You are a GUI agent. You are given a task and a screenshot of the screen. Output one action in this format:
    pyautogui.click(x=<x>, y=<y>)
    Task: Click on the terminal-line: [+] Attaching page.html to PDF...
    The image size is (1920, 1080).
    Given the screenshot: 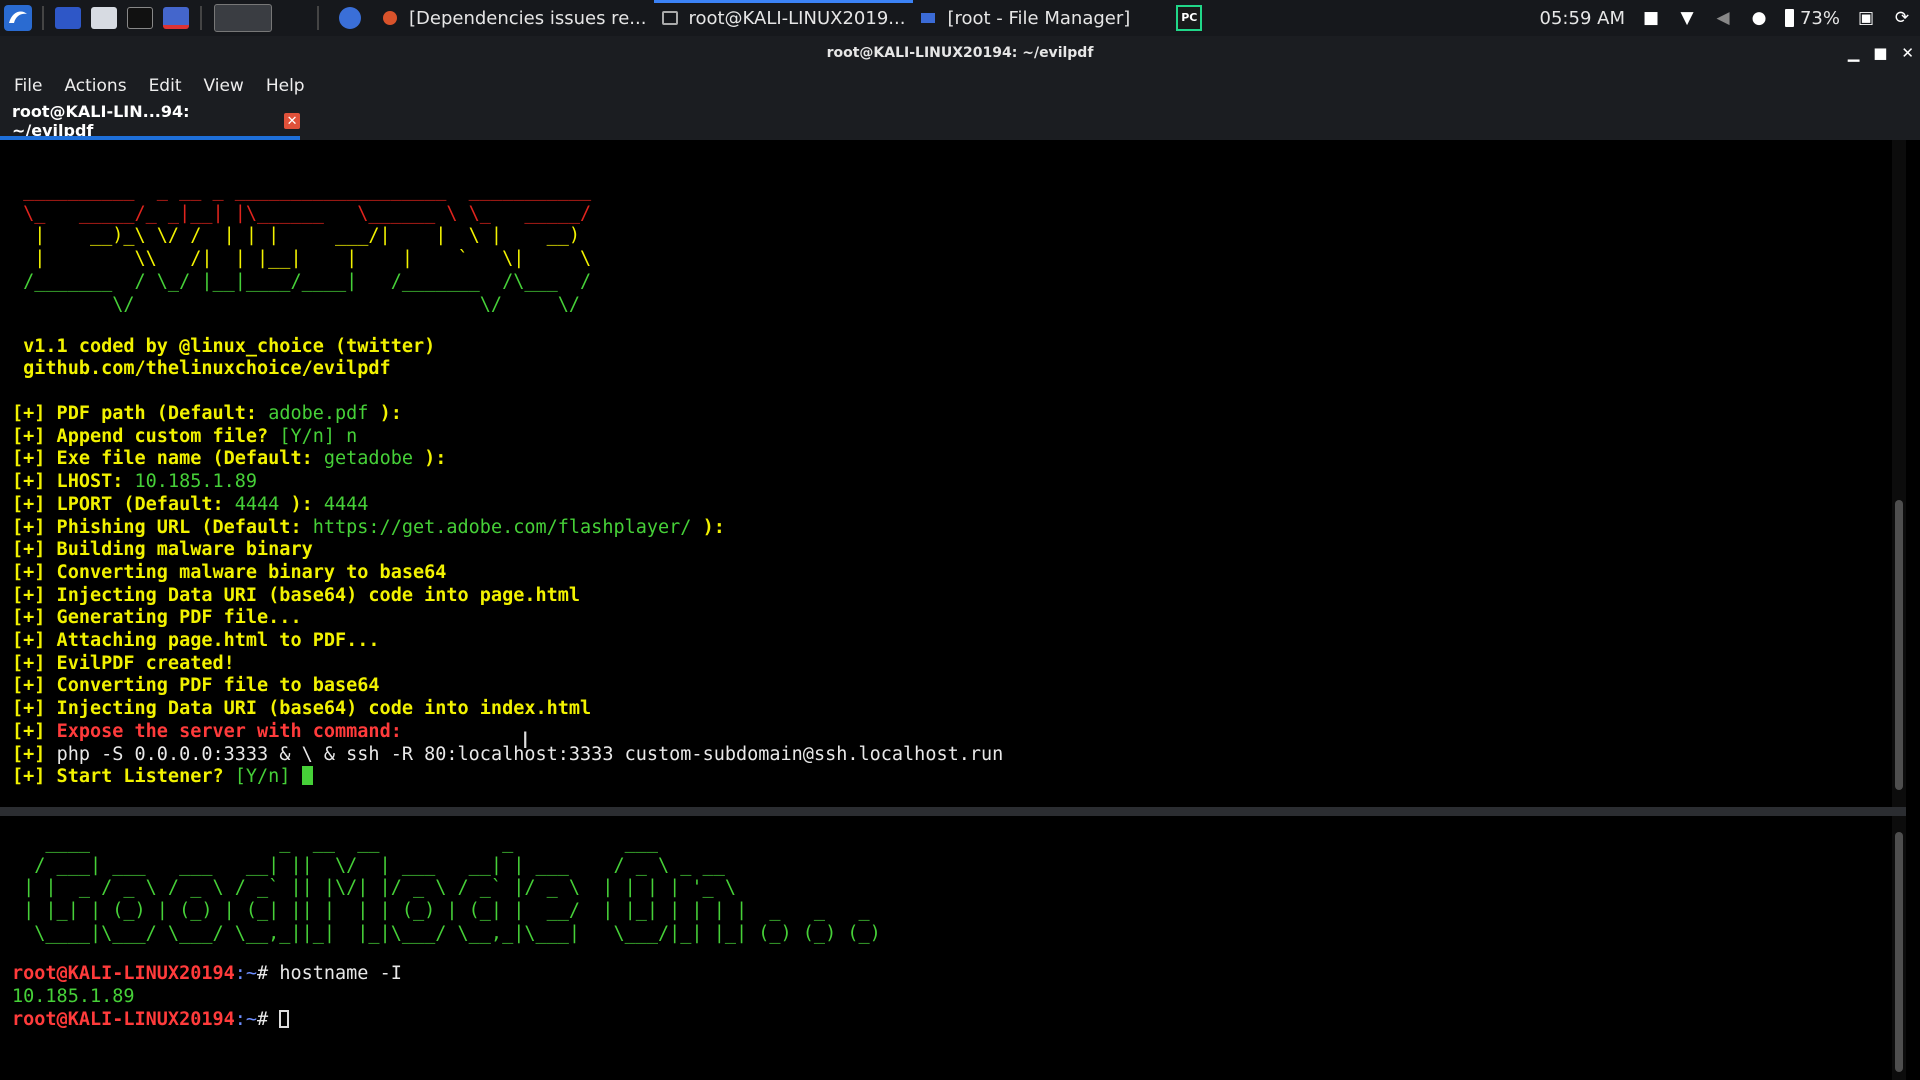 What is the action you would take?
    pyautogui.click(x=507, y=641)
    